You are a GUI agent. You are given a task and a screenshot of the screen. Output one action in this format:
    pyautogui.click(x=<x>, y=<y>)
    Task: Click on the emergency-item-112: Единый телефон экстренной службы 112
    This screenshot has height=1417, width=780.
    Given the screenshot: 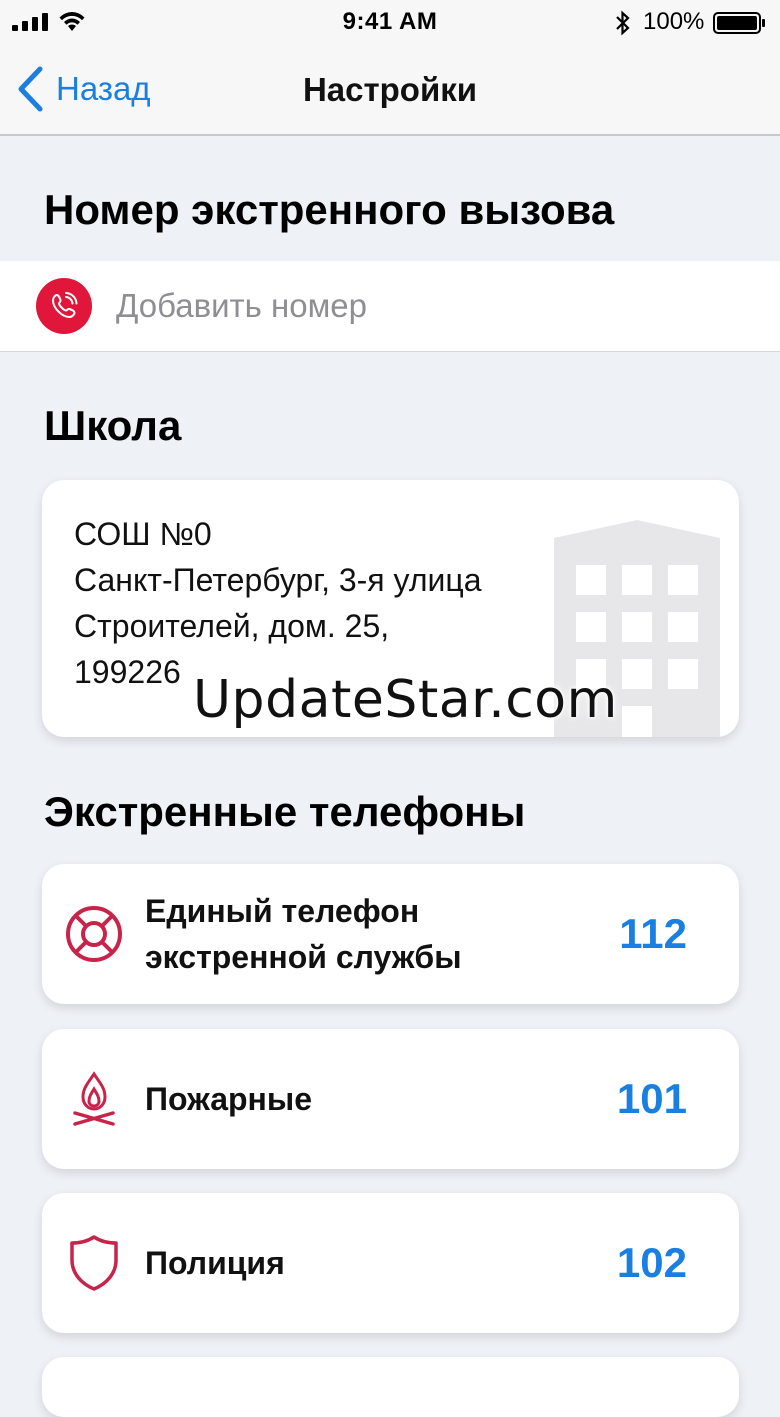 What is the action you would take?
    pyautogui.click(x=390, y=934)
    